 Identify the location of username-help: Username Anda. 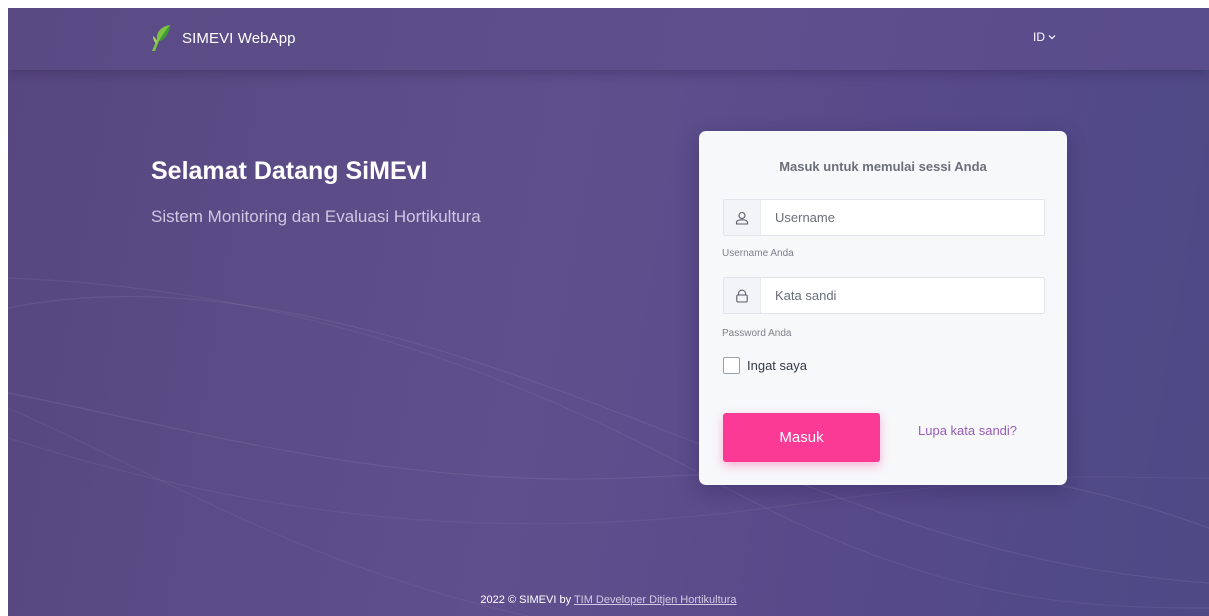
(758, 253).